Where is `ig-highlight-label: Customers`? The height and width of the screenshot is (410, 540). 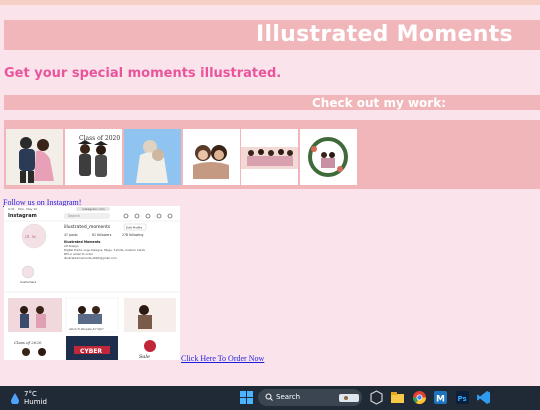 ig-highlight-label: Customers is located at coordinates (28, 282).